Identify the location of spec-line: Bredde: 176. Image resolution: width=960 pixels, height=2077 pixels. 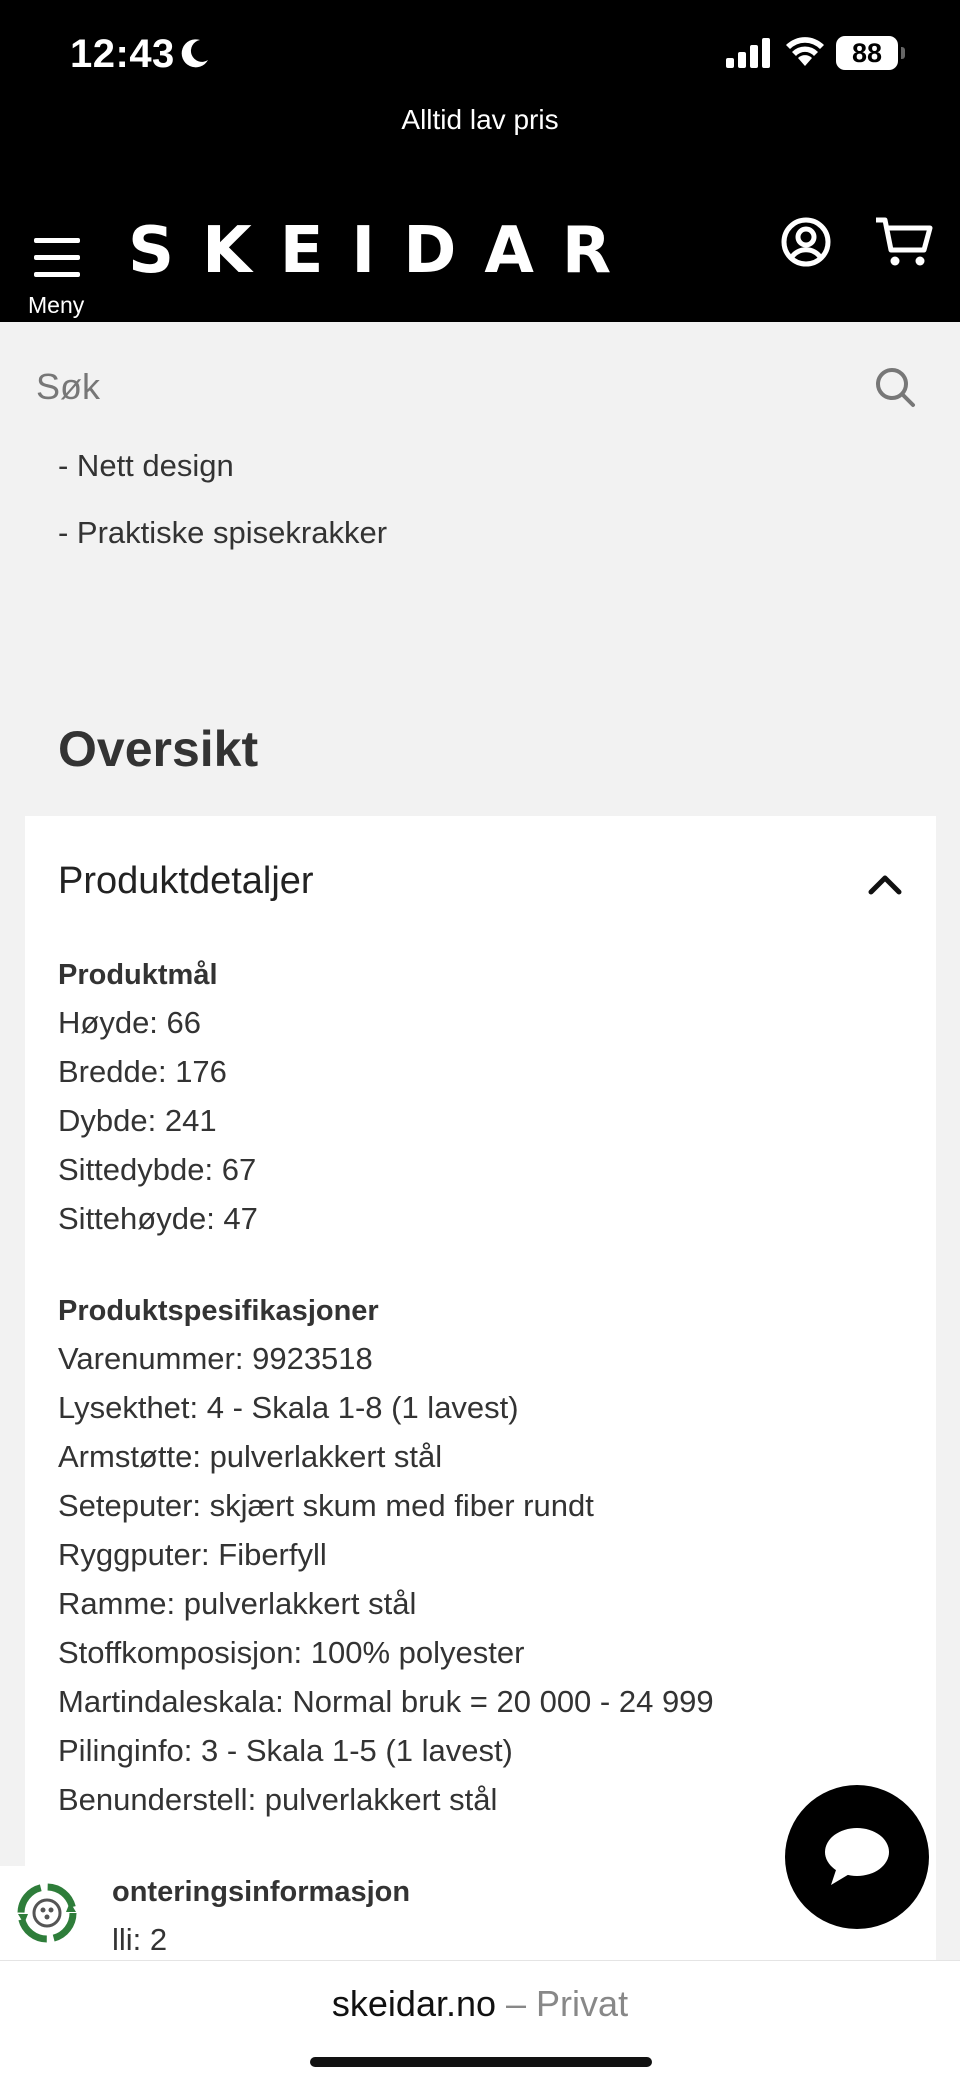
(142, 1071).